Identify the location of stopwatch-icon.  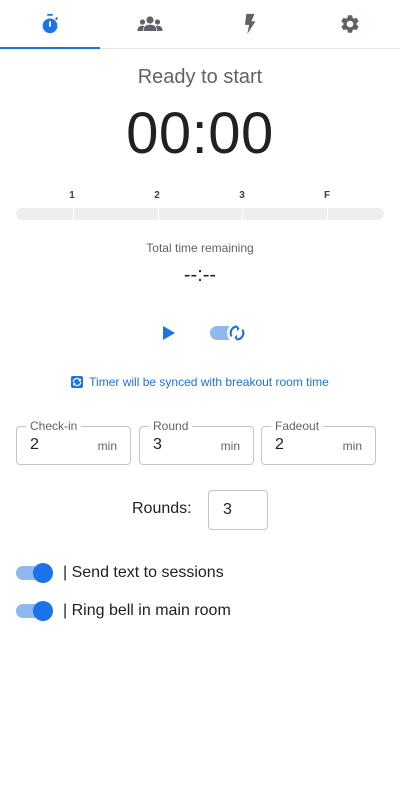
(50, 23).